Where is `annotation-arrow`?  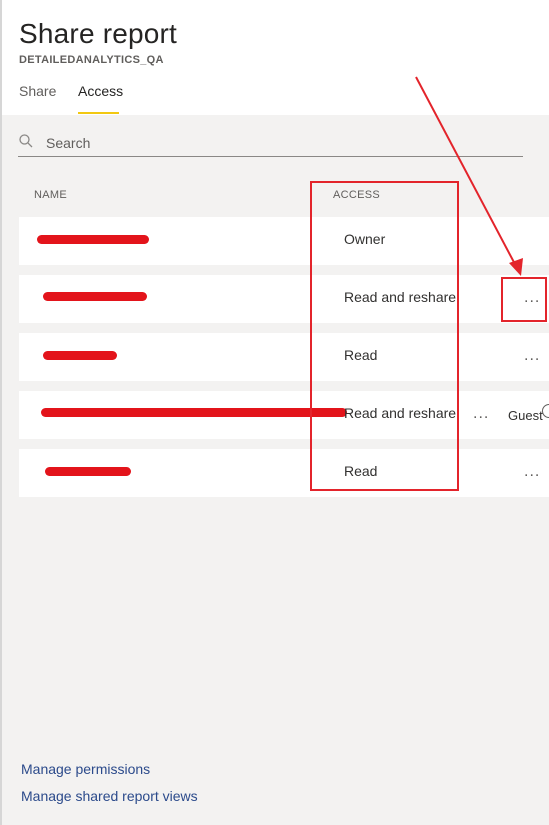
annotation-arrow is located at coordinates (469, 176).